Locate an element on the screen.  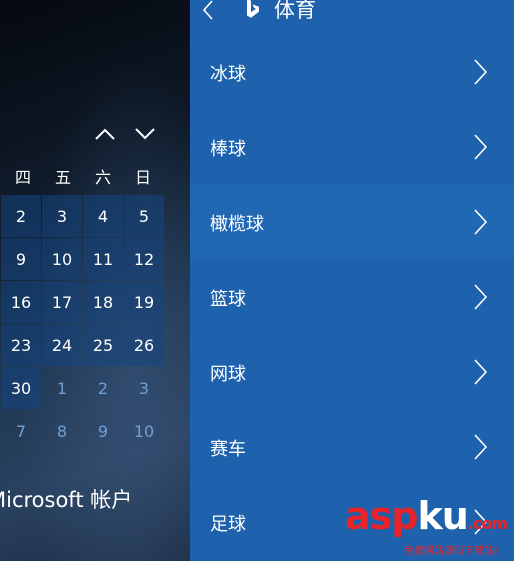
chevron-up-icon is located at coordinates (105, 134).